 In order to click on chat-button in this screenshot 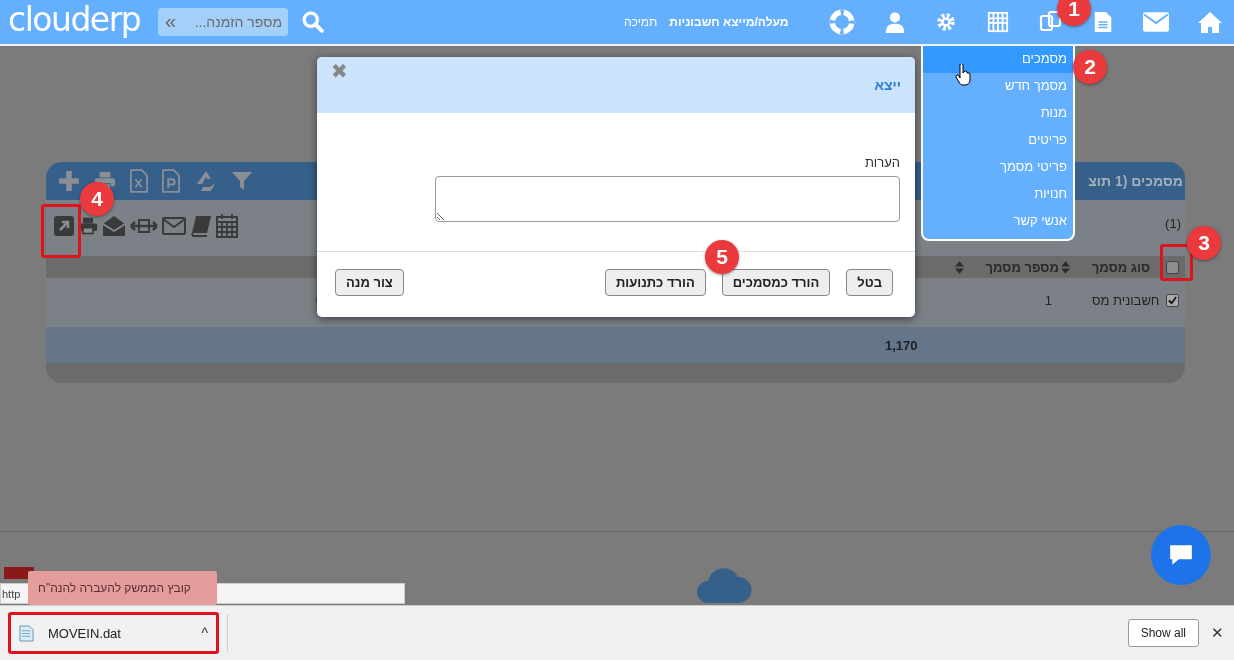, I will do `click(1181, 555)`.